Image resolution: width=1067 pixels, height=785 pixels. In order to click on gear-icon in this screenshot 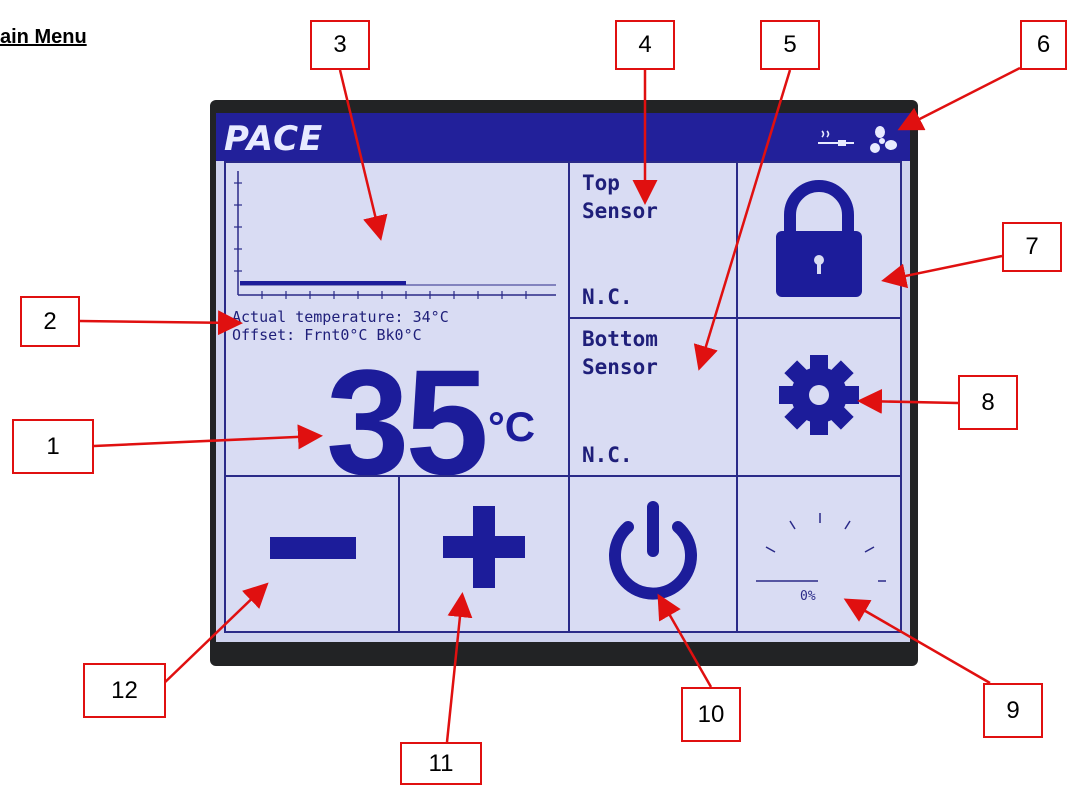, I will do `click(819, 395)`.